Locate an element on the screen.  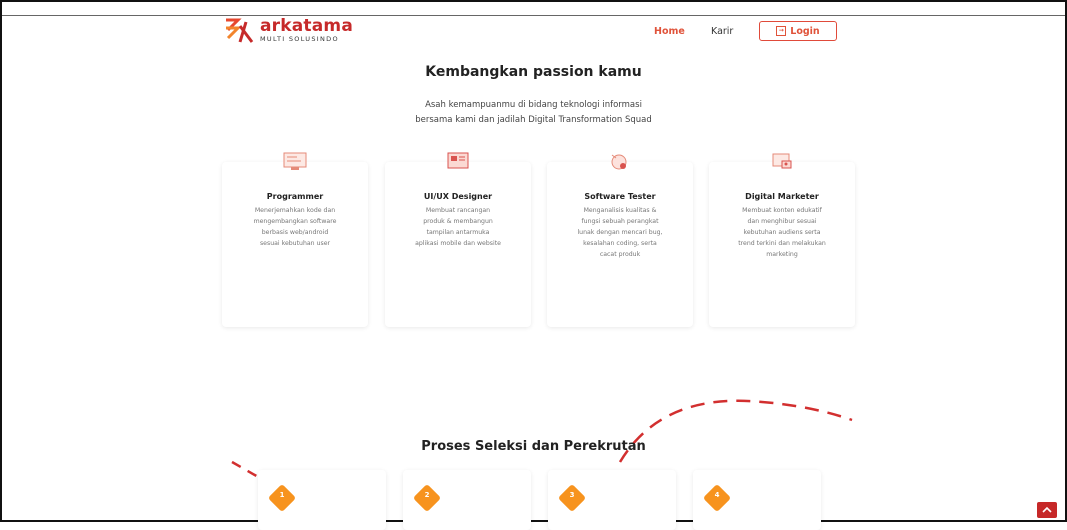
process-step-card: 3 is located at coordinates (612, 500).